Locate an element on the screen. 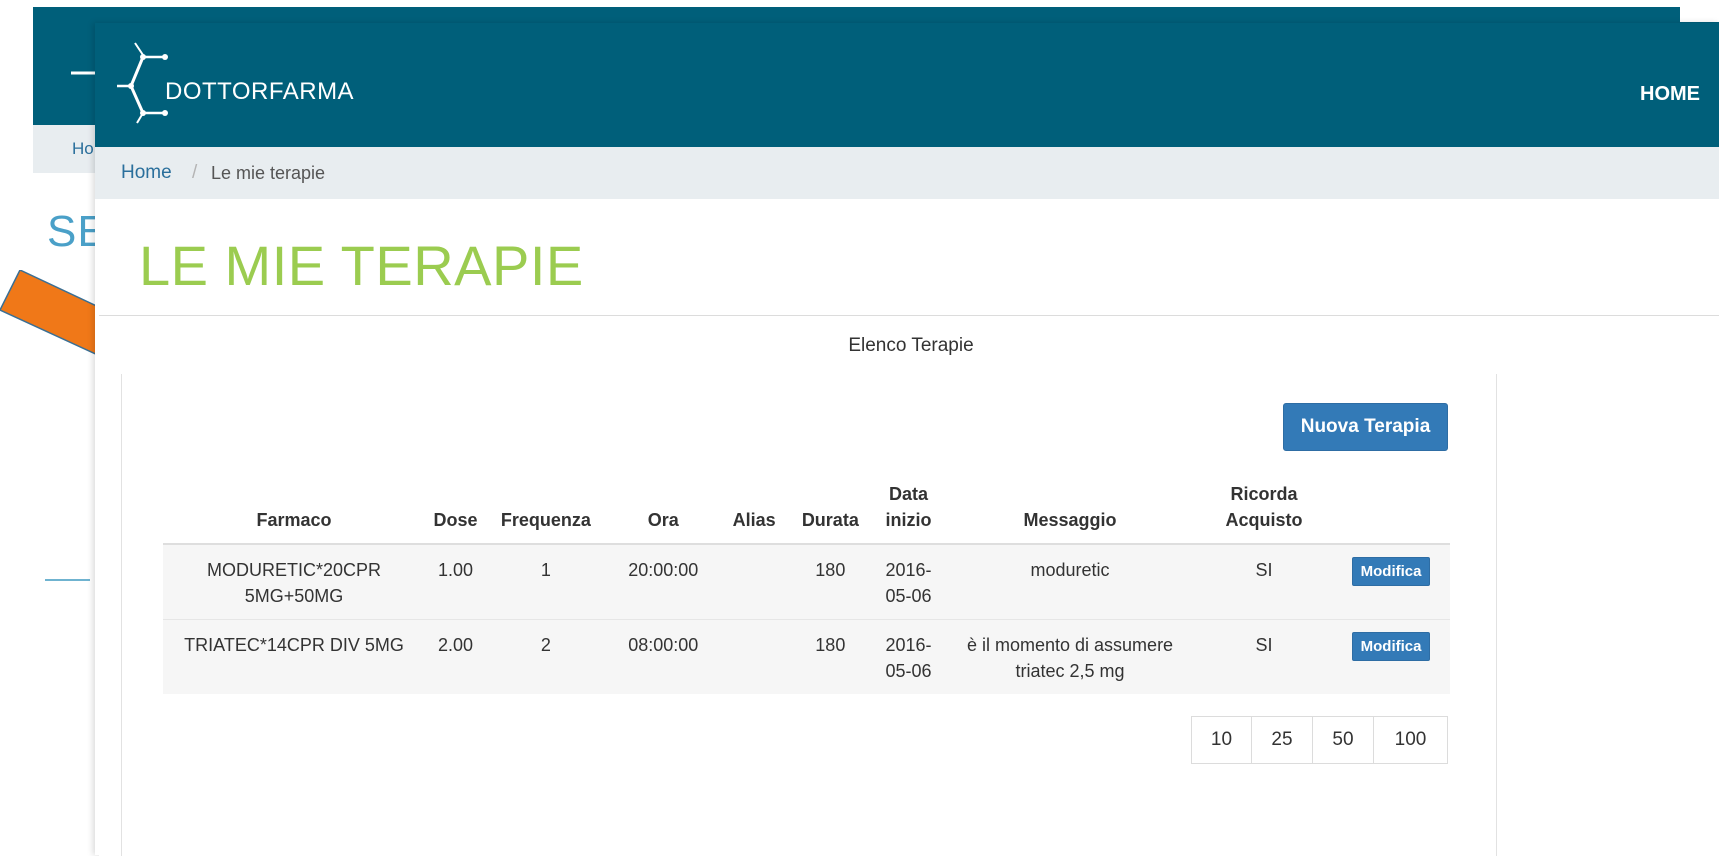  cell-messaggio: moduretic is located at coordinates (1070, 581).